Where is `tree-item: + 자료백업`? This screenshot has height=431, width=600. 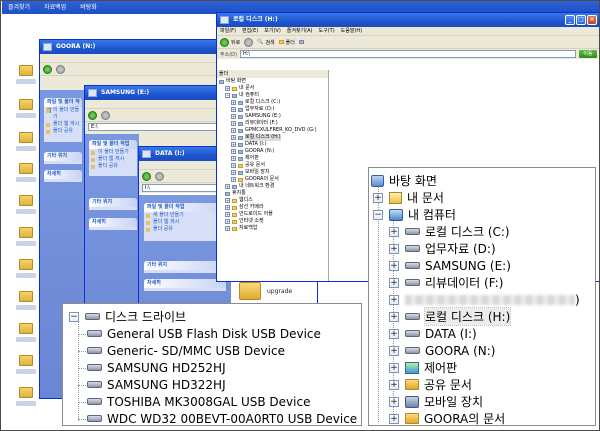 tree-item: + 자료백업 is located at coordinates (273, 228).